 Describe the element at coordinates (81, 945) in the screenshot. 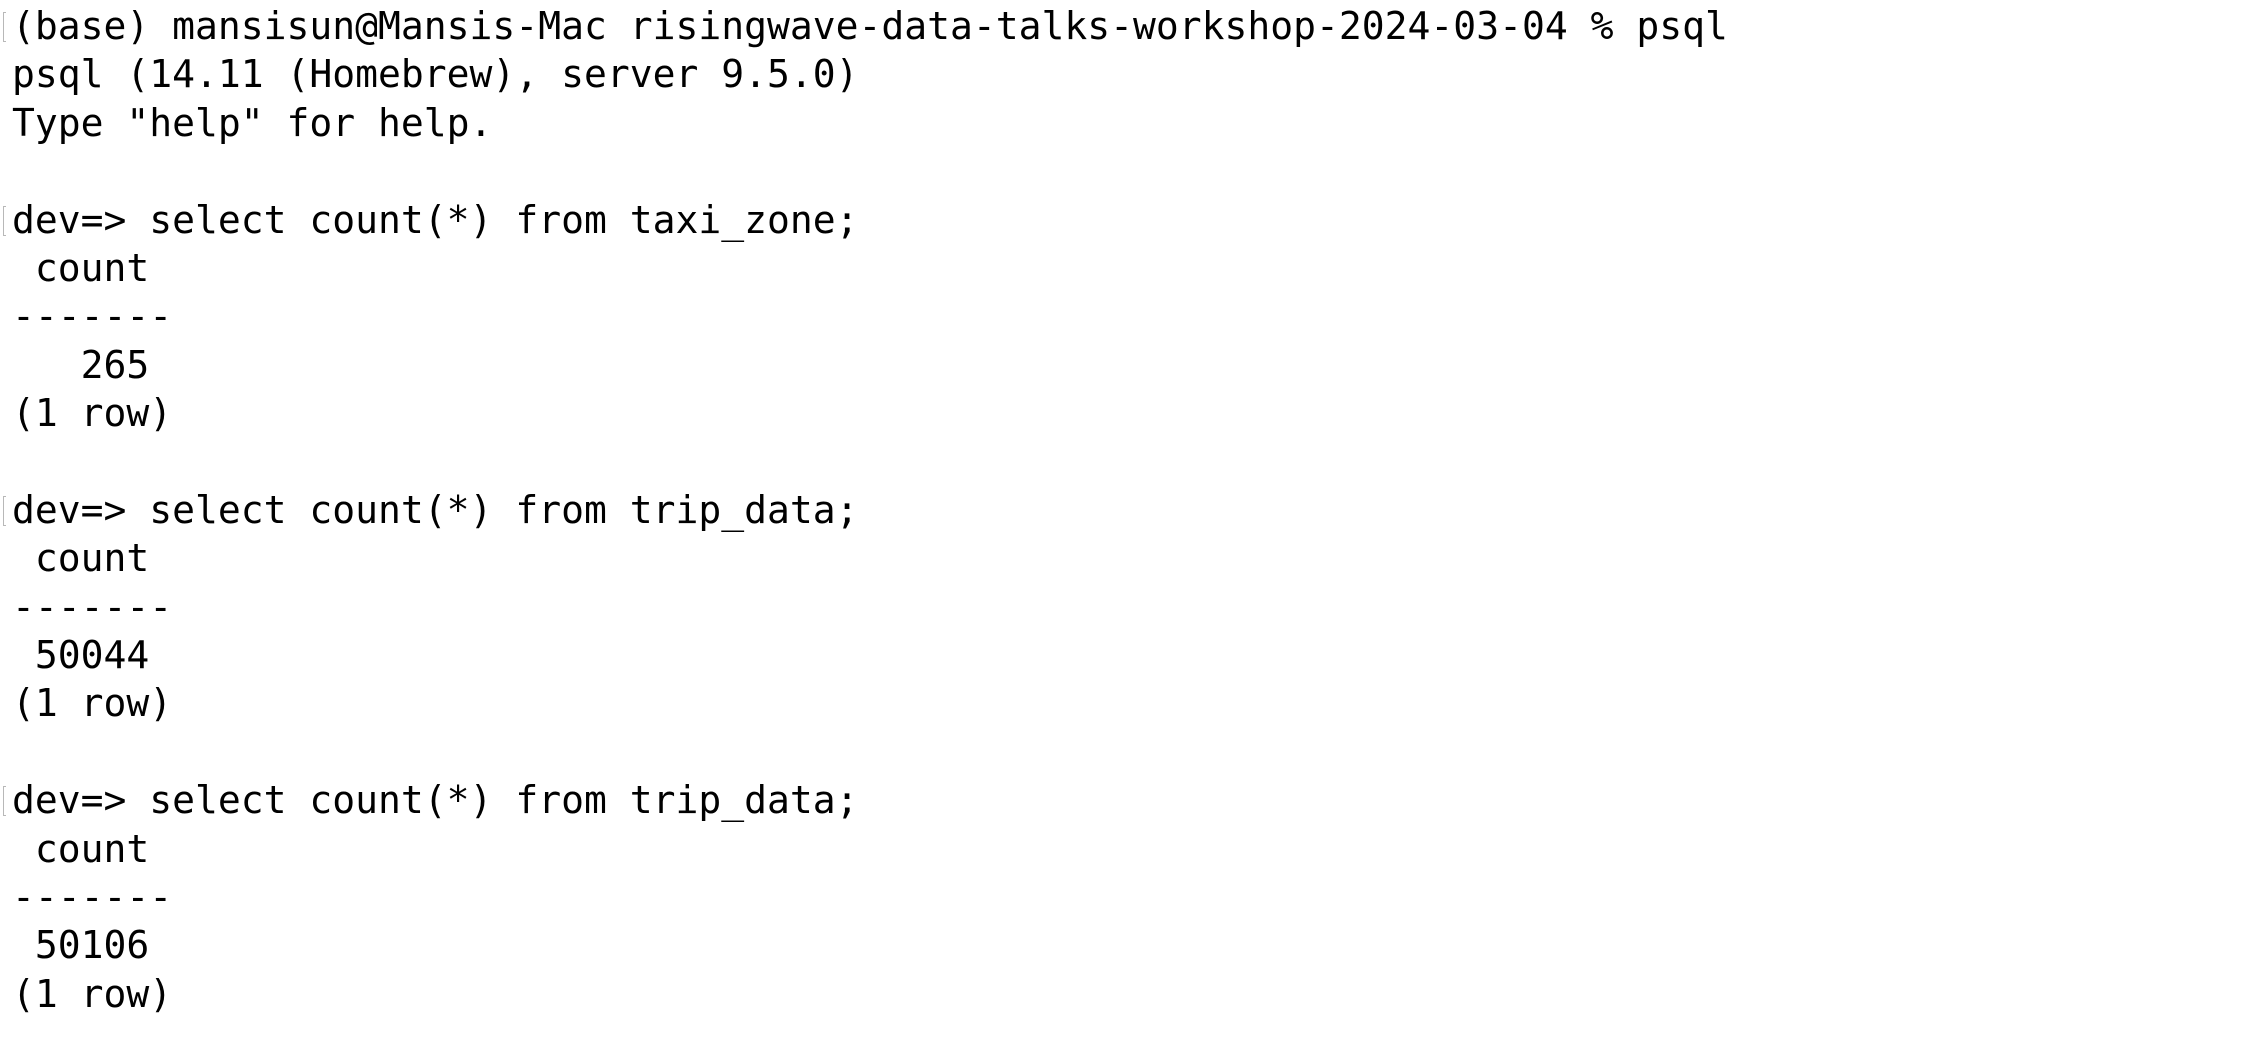

I see `line-text: 50106` at that location.